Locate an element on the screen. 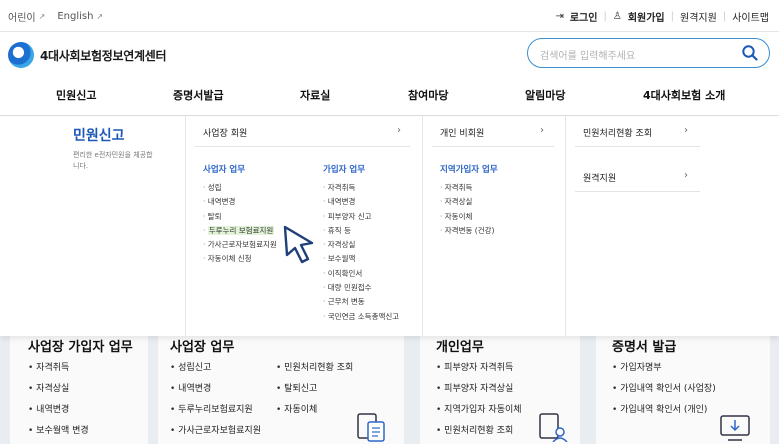 The image size is (779, 444). search-icon is located at coordinates (750, 53).